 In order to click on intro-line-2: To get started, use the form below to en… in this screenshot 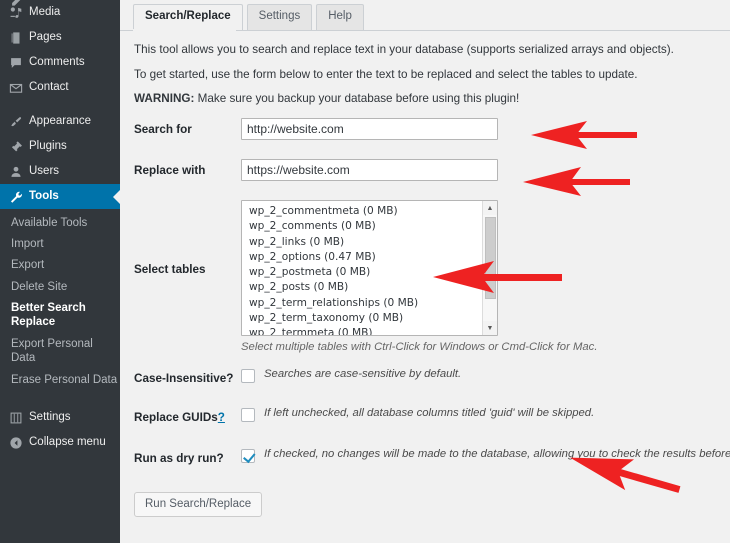, I will do `click(386, 74)`.